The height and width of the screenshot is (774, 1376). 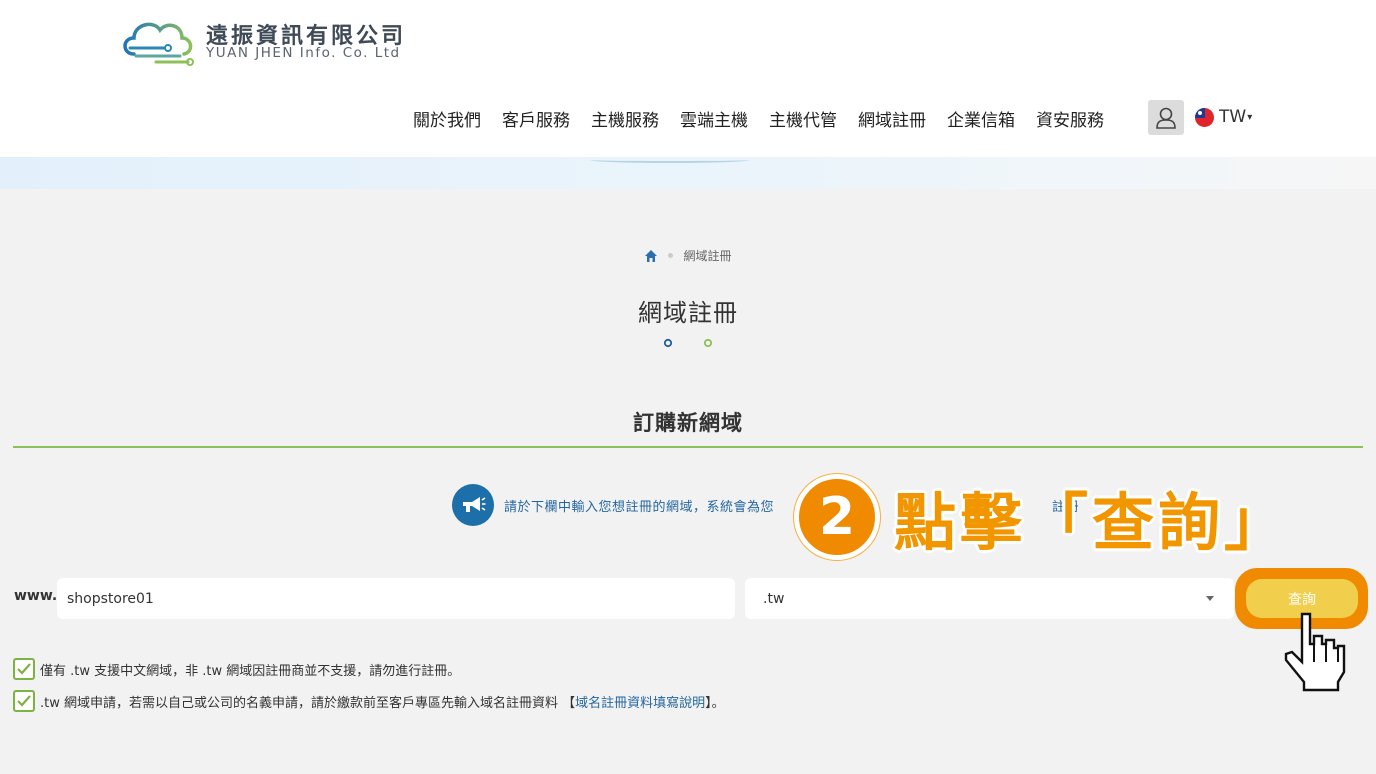 What do you see at coordinates (774, 598) in the screenshot?
I see `tld-selected-value: .tw` at bounding box center [774, 598].